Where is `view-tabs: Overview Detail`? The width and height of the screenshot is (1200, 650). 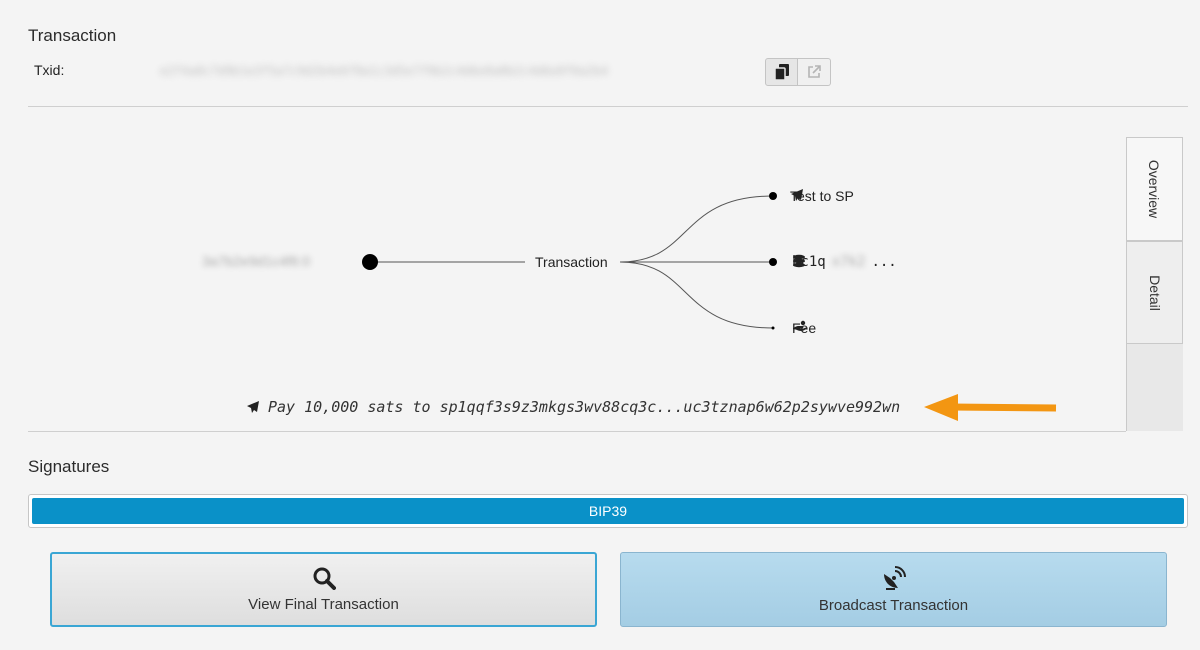
view-tabs: Overview Detail is located at coordinates (1163, 281).